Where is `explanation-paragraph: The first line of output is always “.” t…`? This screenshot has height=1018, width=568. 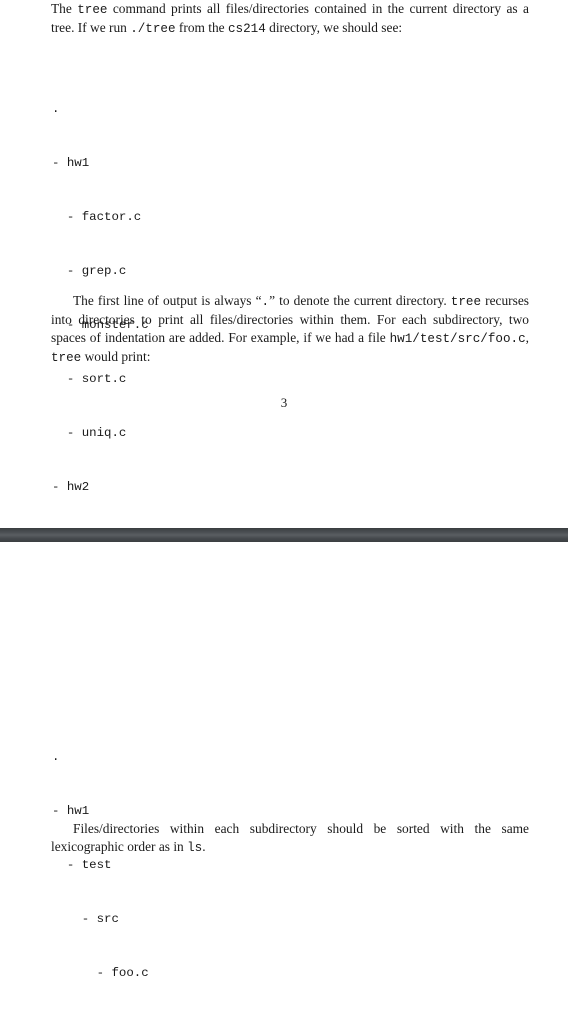
explanation-paragraph: The first line of output is always “.” t… is located at coordinates (290, 329).